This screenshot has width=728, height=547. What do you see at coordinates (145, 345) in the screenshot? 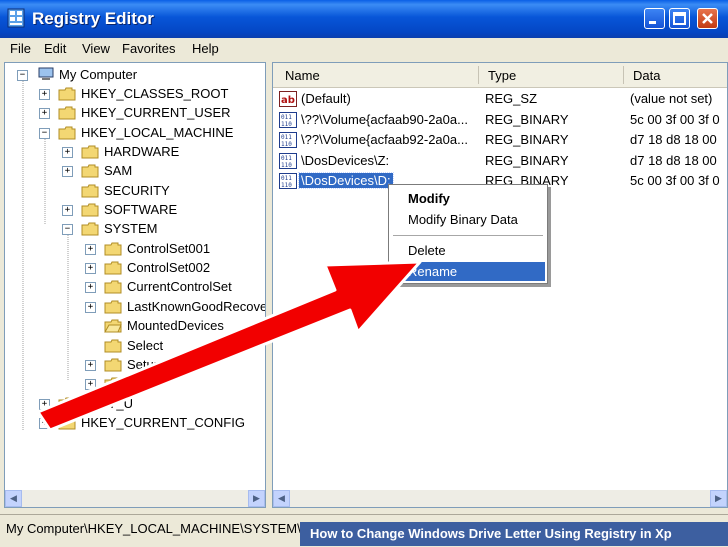
I see `tree-label: Select` at bounding box center [145, 345].